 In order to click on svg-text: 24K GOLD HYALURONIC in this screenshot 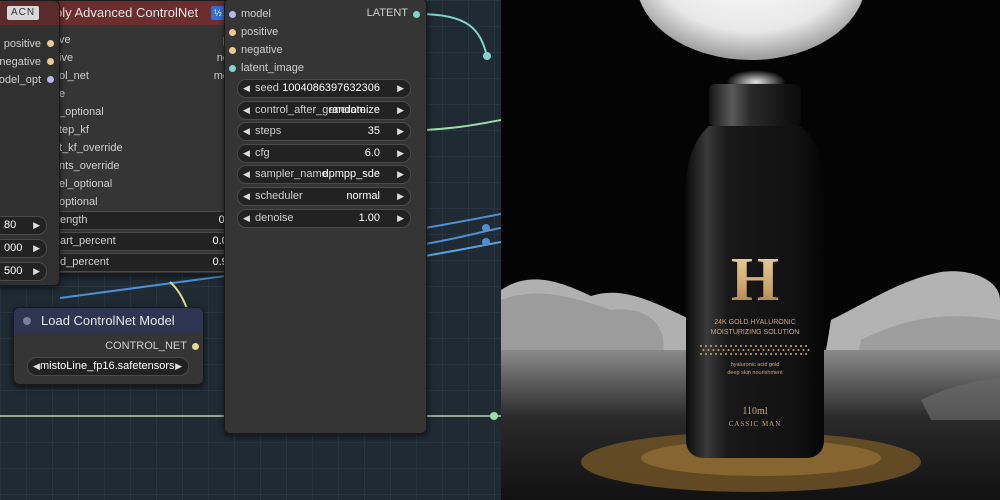, I will do `click(755, 322)`.